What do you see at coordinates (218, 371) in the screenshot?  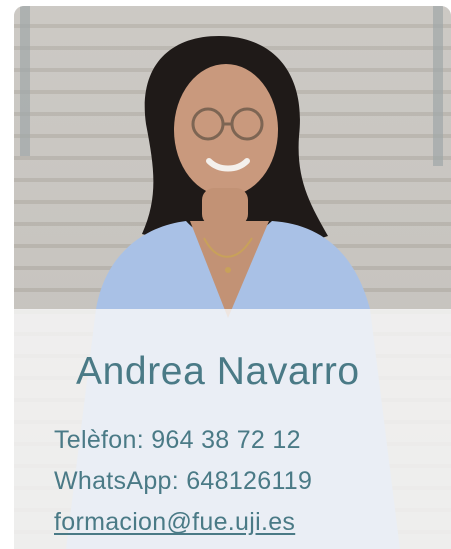 I see `contact-name: Andrea Navarro` at bounding box center [218, 371].